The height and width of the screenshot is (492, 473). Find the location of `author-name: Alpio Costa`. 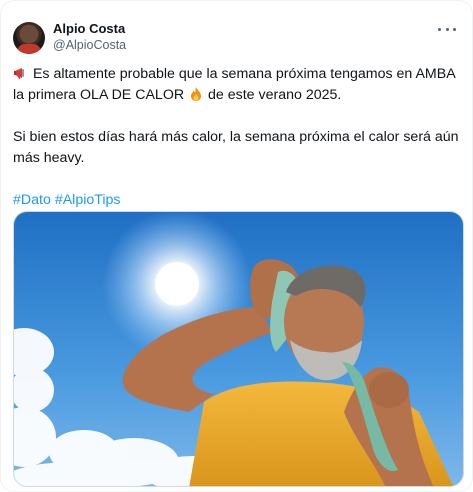

author-name: Alpio Costa is located at coordinates (89, 29).